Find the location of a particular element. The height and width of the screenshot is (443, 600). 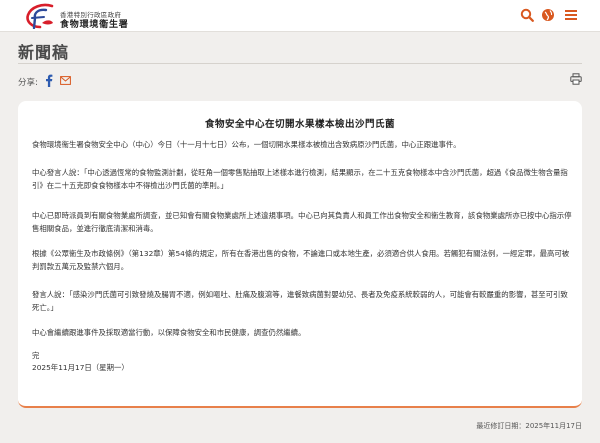

fehd-logo is located at coordinates (40, 16).